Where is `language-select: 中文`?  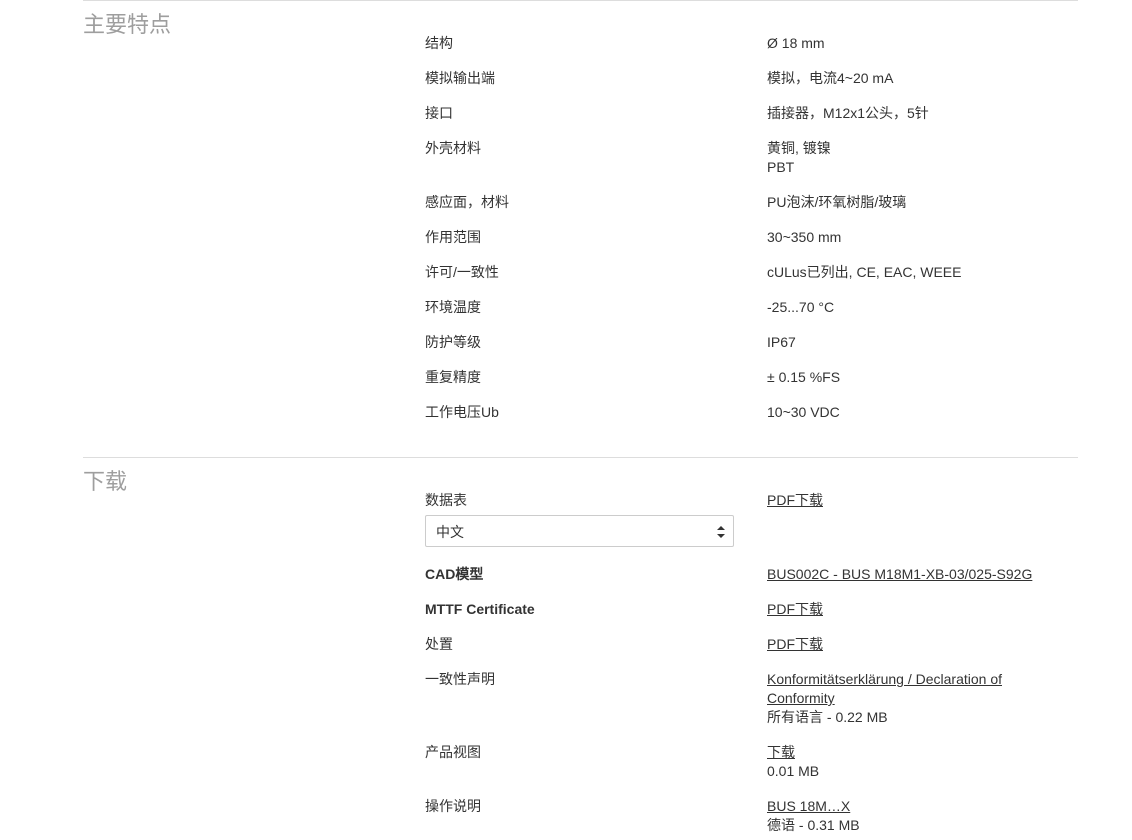 language-select: 中文 is located at coordinates (579, 531).